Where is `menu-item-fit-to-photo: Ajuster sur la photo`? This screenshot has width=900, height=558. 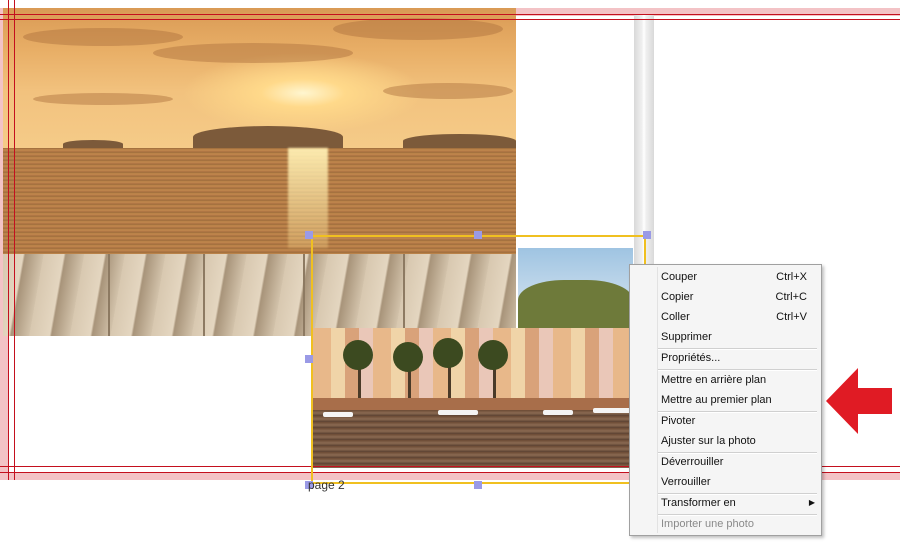
menu-item-fit-to-photo: Ajuster sur la photo is located at coordinates (725, 441).